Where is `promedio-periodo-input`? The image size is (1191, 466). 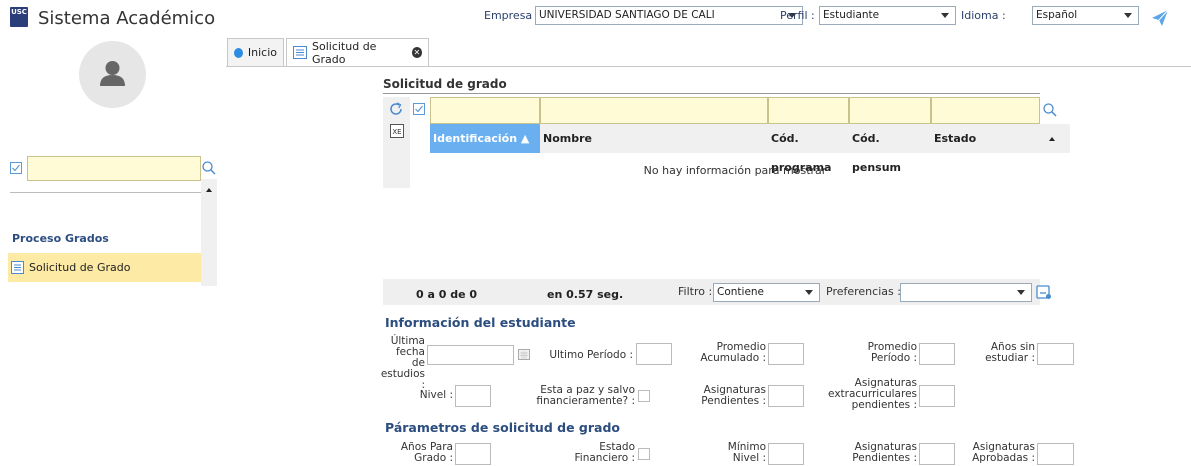 promedio-periodo-input is located at coordinates (937, 354).